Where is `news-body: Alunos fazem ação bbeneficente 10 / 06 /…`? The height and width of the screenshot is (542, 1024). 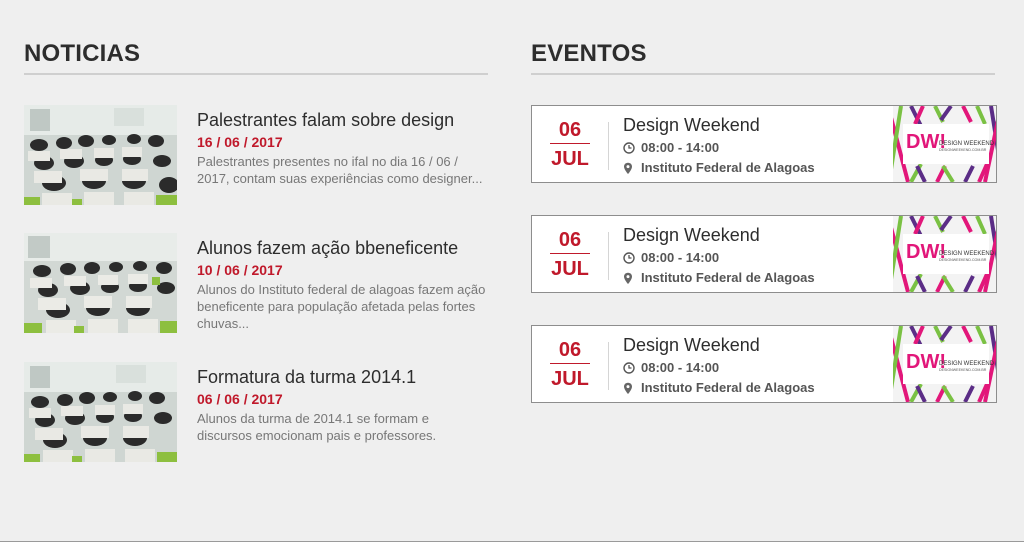 news-body: Alunos fazem ação bbeneficente 10 / 06 /… is located at coordinates (342, 284).